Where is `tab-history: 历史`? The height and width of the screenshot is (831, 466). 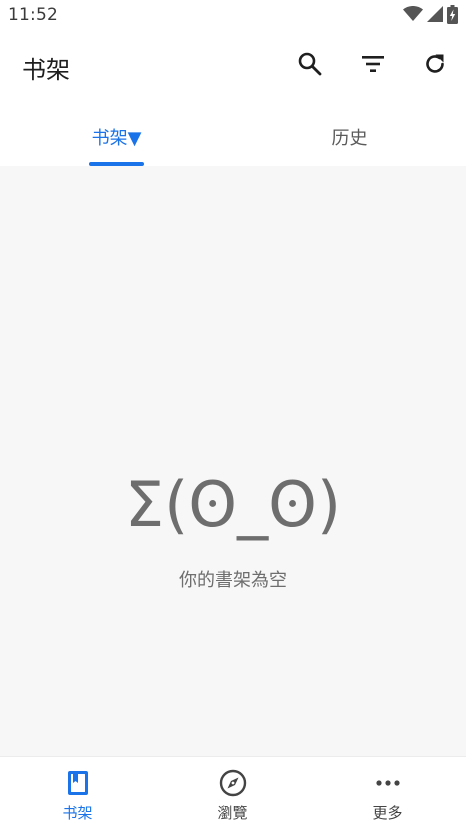
tab-history: 历史 is located at coordinates (349, 134).